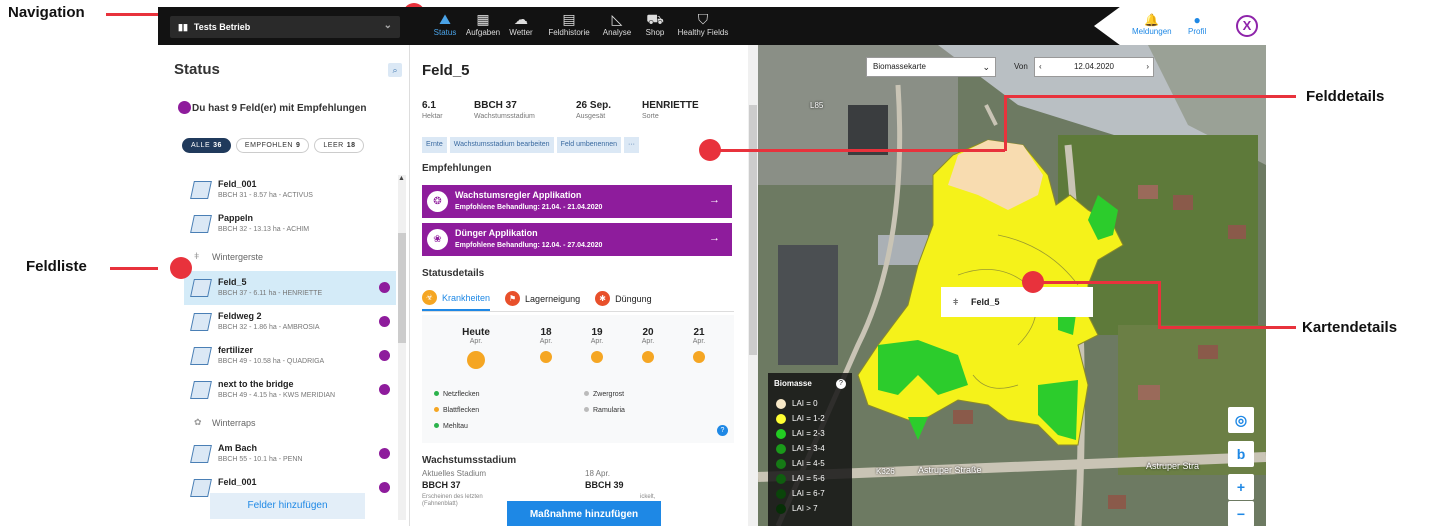 Image resolution: width=1430 pixels, height=526 pixels. Describe the element at coordinates (604, 394) in the screenshot. I see `legend-item: Zwergrost` at that location.